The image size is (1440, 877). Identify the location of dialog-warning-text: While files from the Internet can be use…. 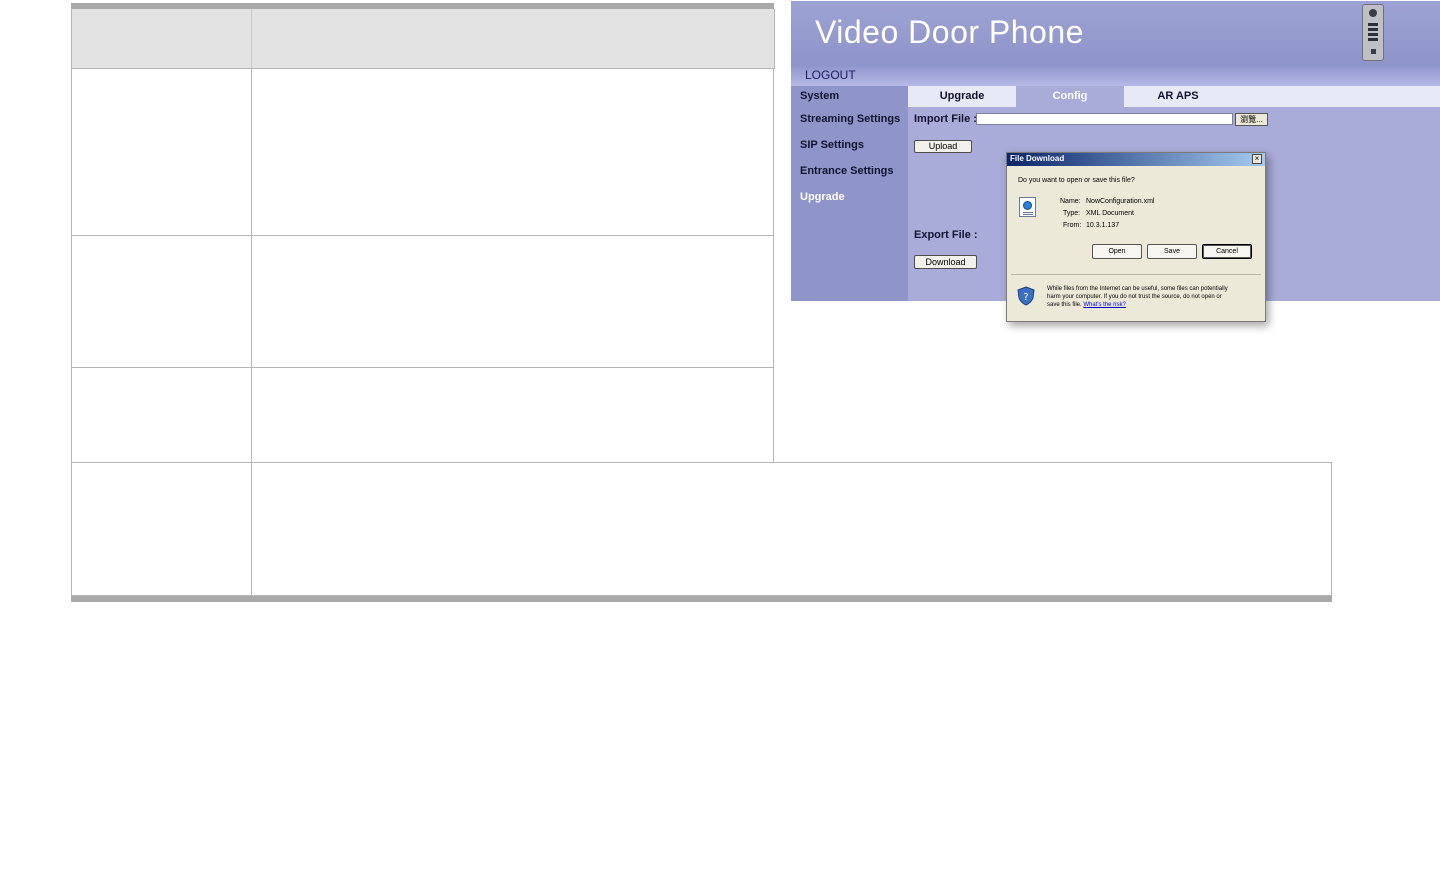
(1153, 297).